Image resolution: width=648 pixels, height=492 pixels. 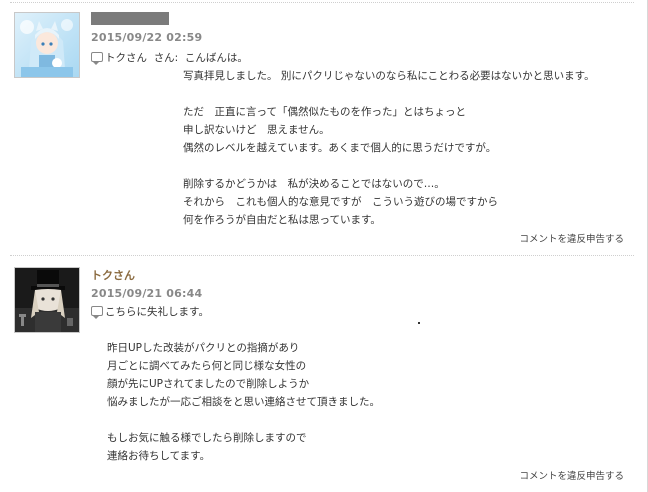 What do you see at coordinates (130, 18) in the screenshot?
I see `author-name-redacted` at bounding box center [130, 18].